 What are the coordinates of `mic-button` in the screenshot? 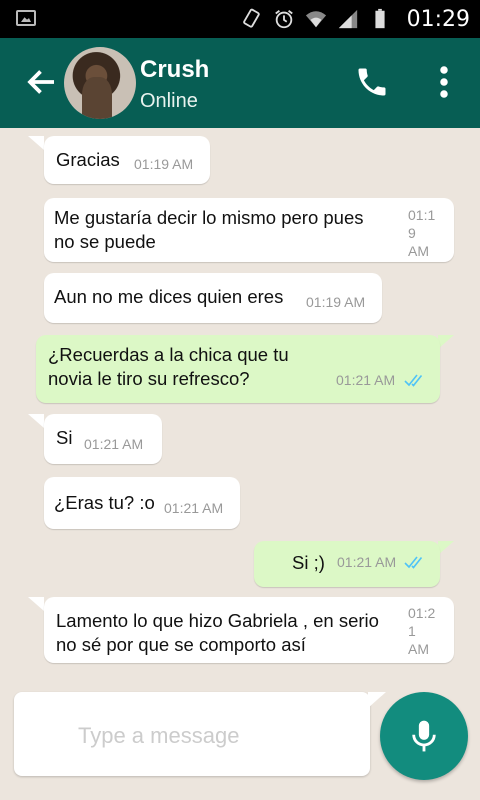 It's located at (424, 736).